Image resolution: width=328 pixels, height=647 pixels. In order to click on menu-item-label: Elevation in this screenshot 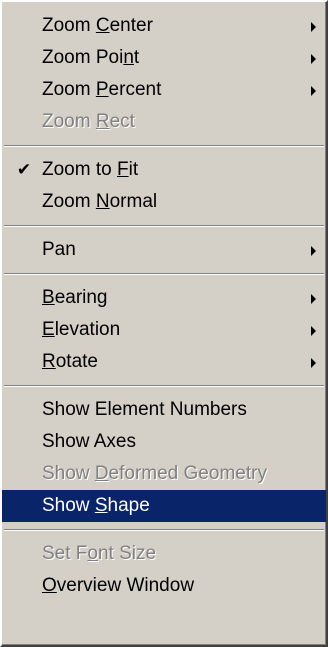, I will do `click(81, 329)`.